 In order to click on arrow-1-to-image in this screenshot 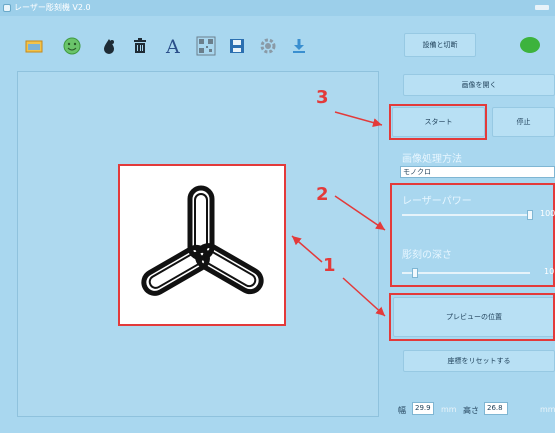, I will do `click(307, 249)`.